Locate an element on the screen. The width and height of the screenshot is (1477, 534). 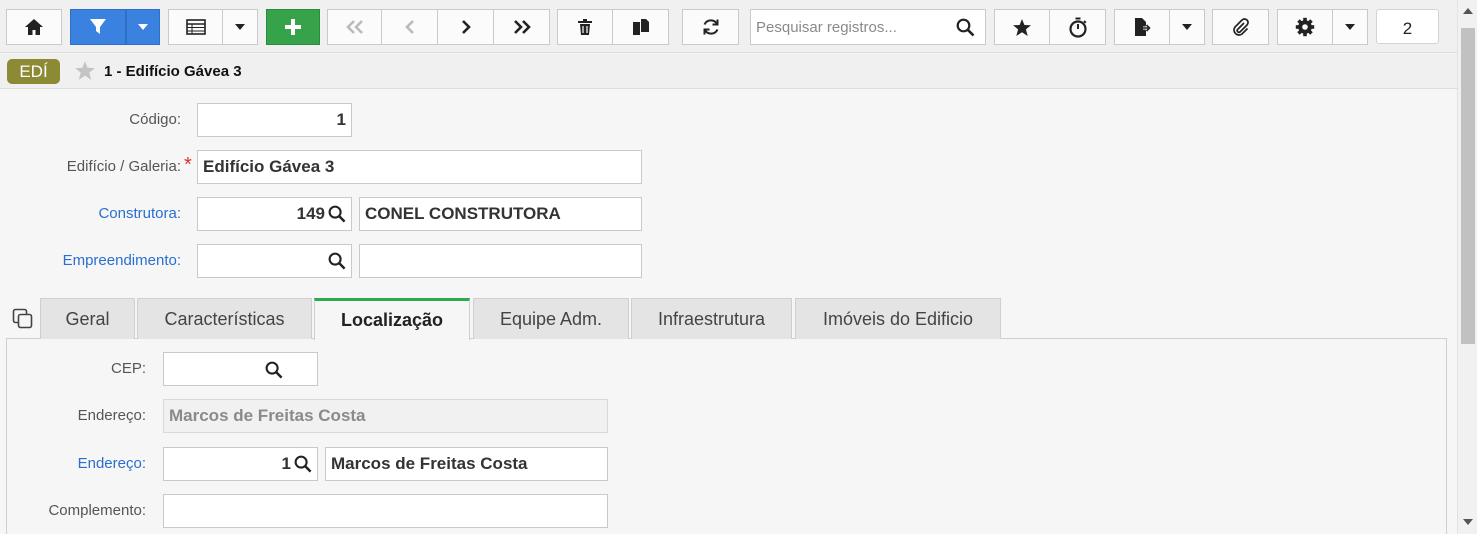
grid-view-dropdown-button is located at coordinates (240, 27).